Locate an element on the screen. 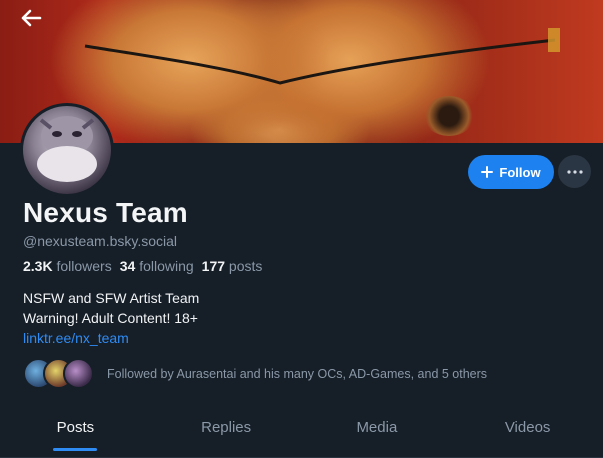  plus-icon is located at coordinates (487, 172).